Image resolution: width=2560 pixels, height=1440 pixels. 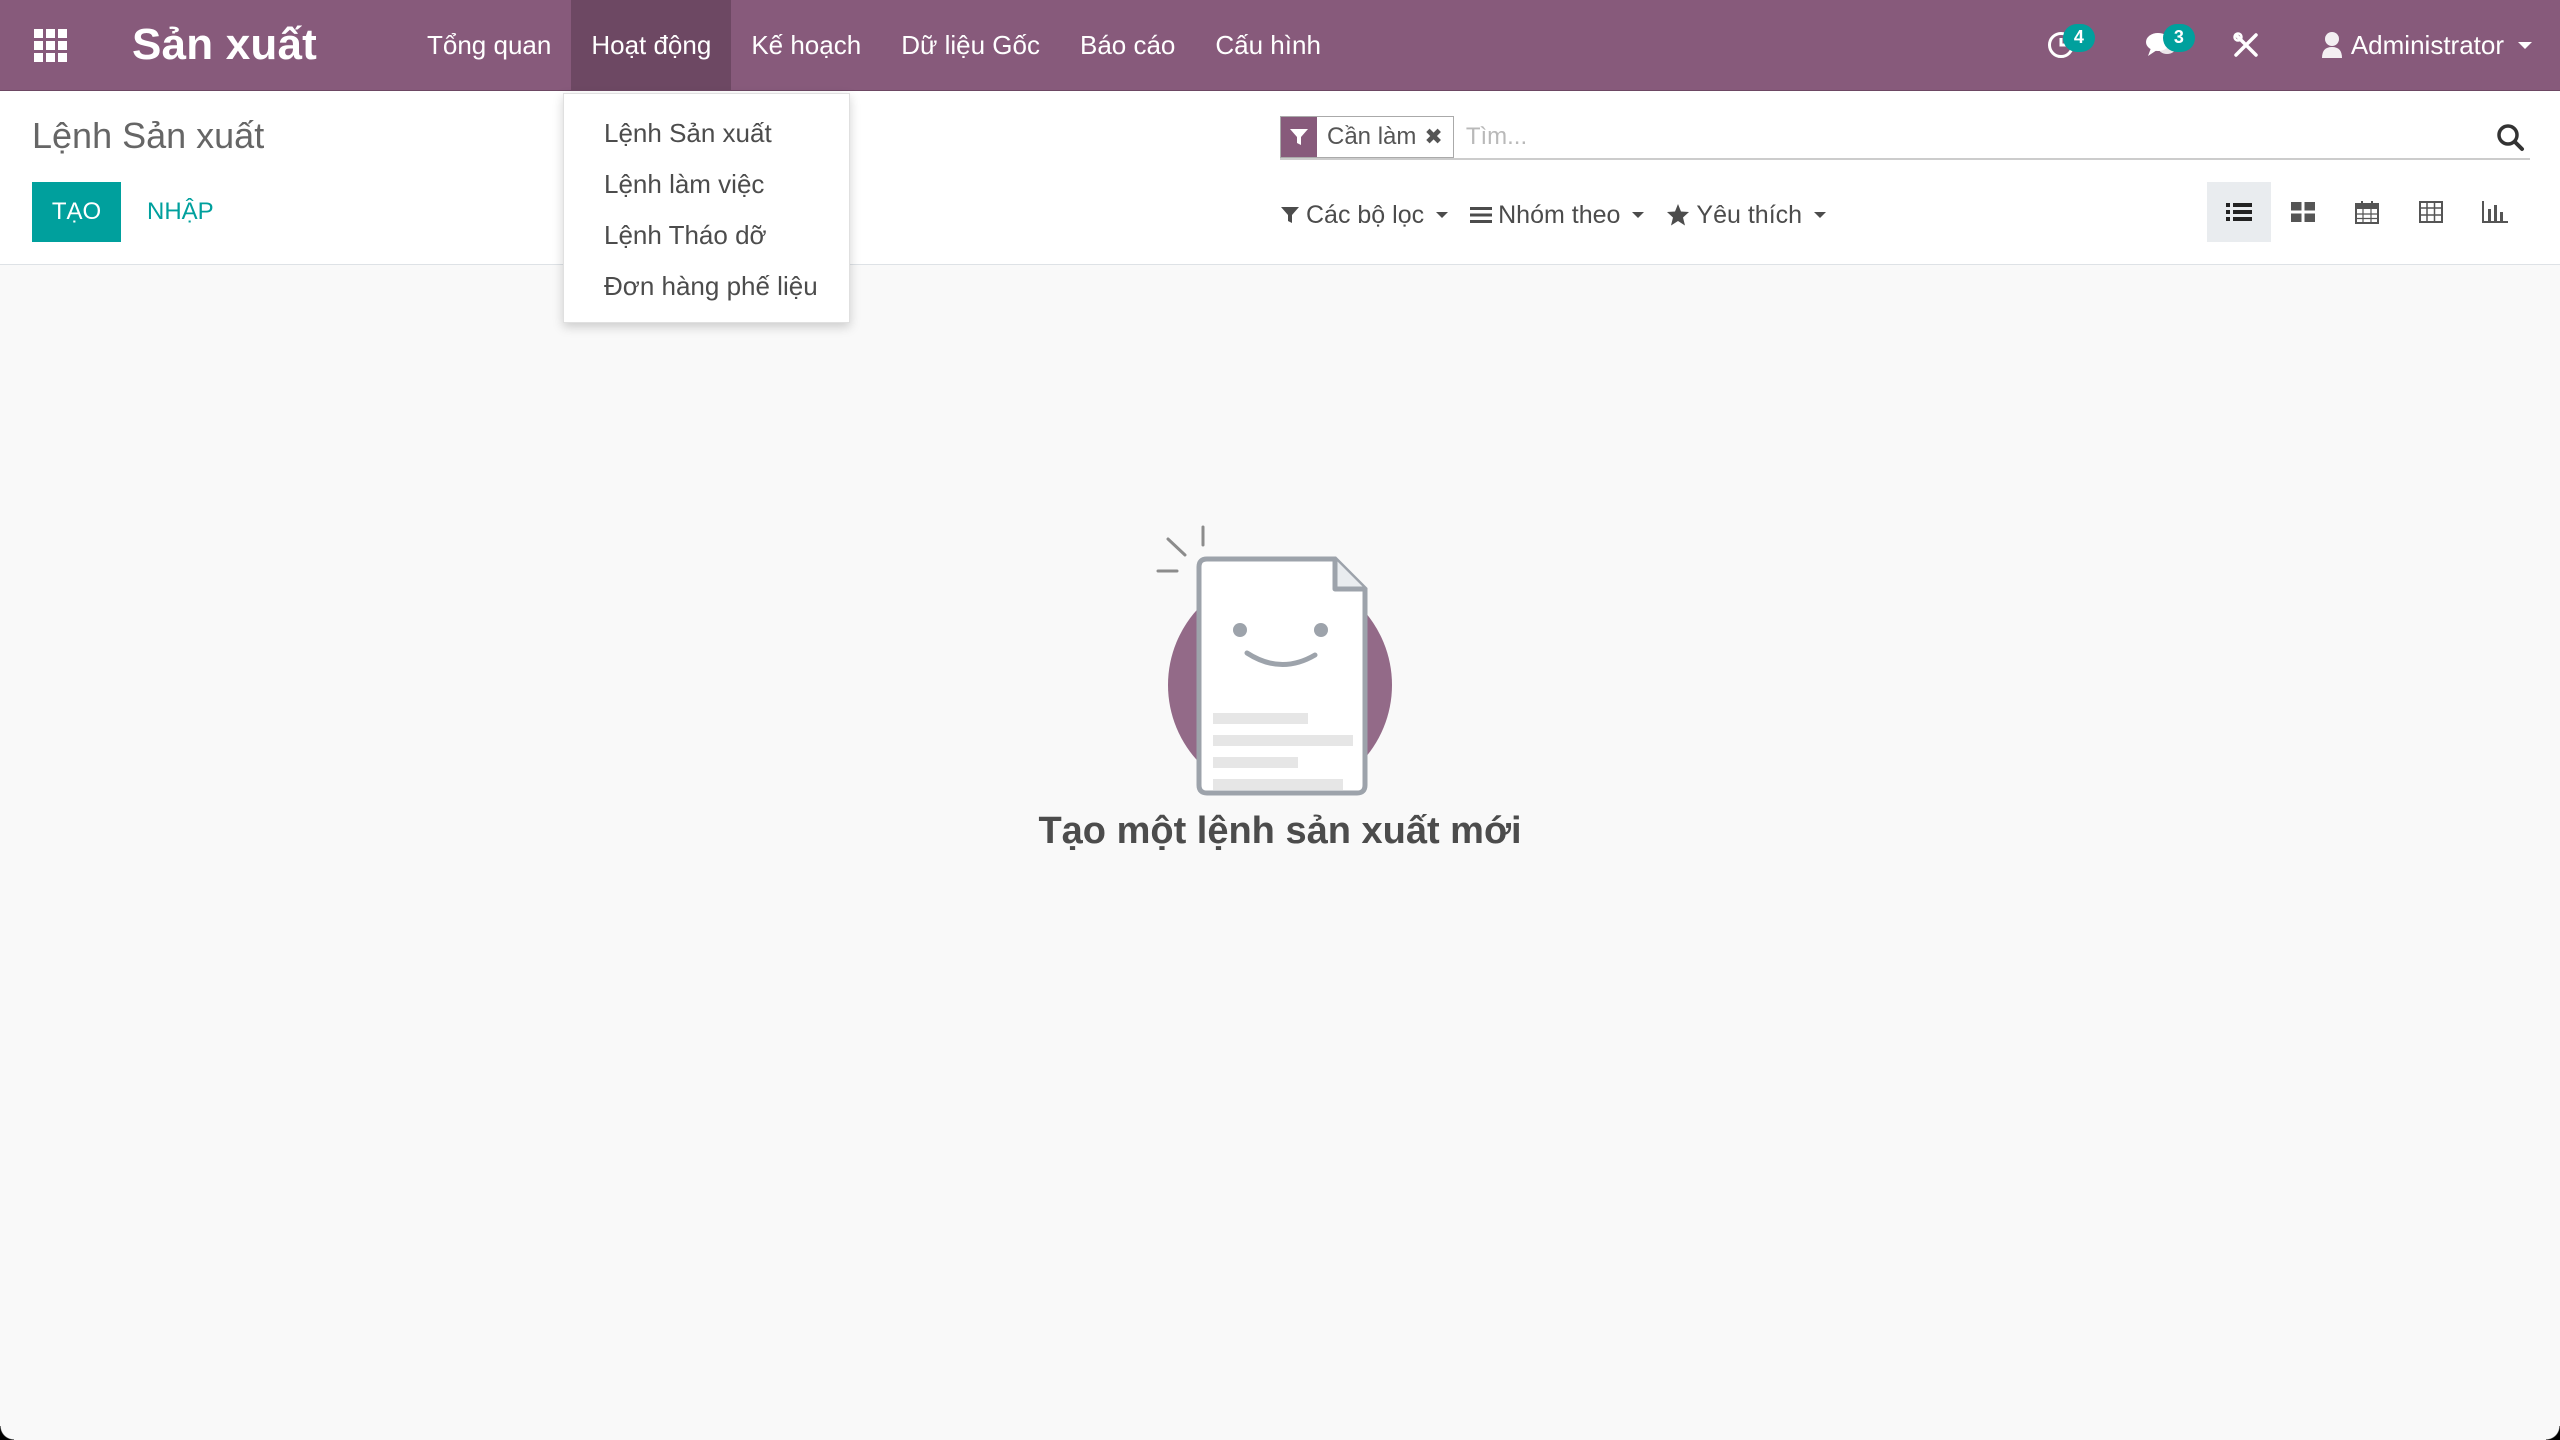 What do you see at coordinates (2510, 137) in the screenshot?
I see `search-icon` at bounding box center [2510, 137].